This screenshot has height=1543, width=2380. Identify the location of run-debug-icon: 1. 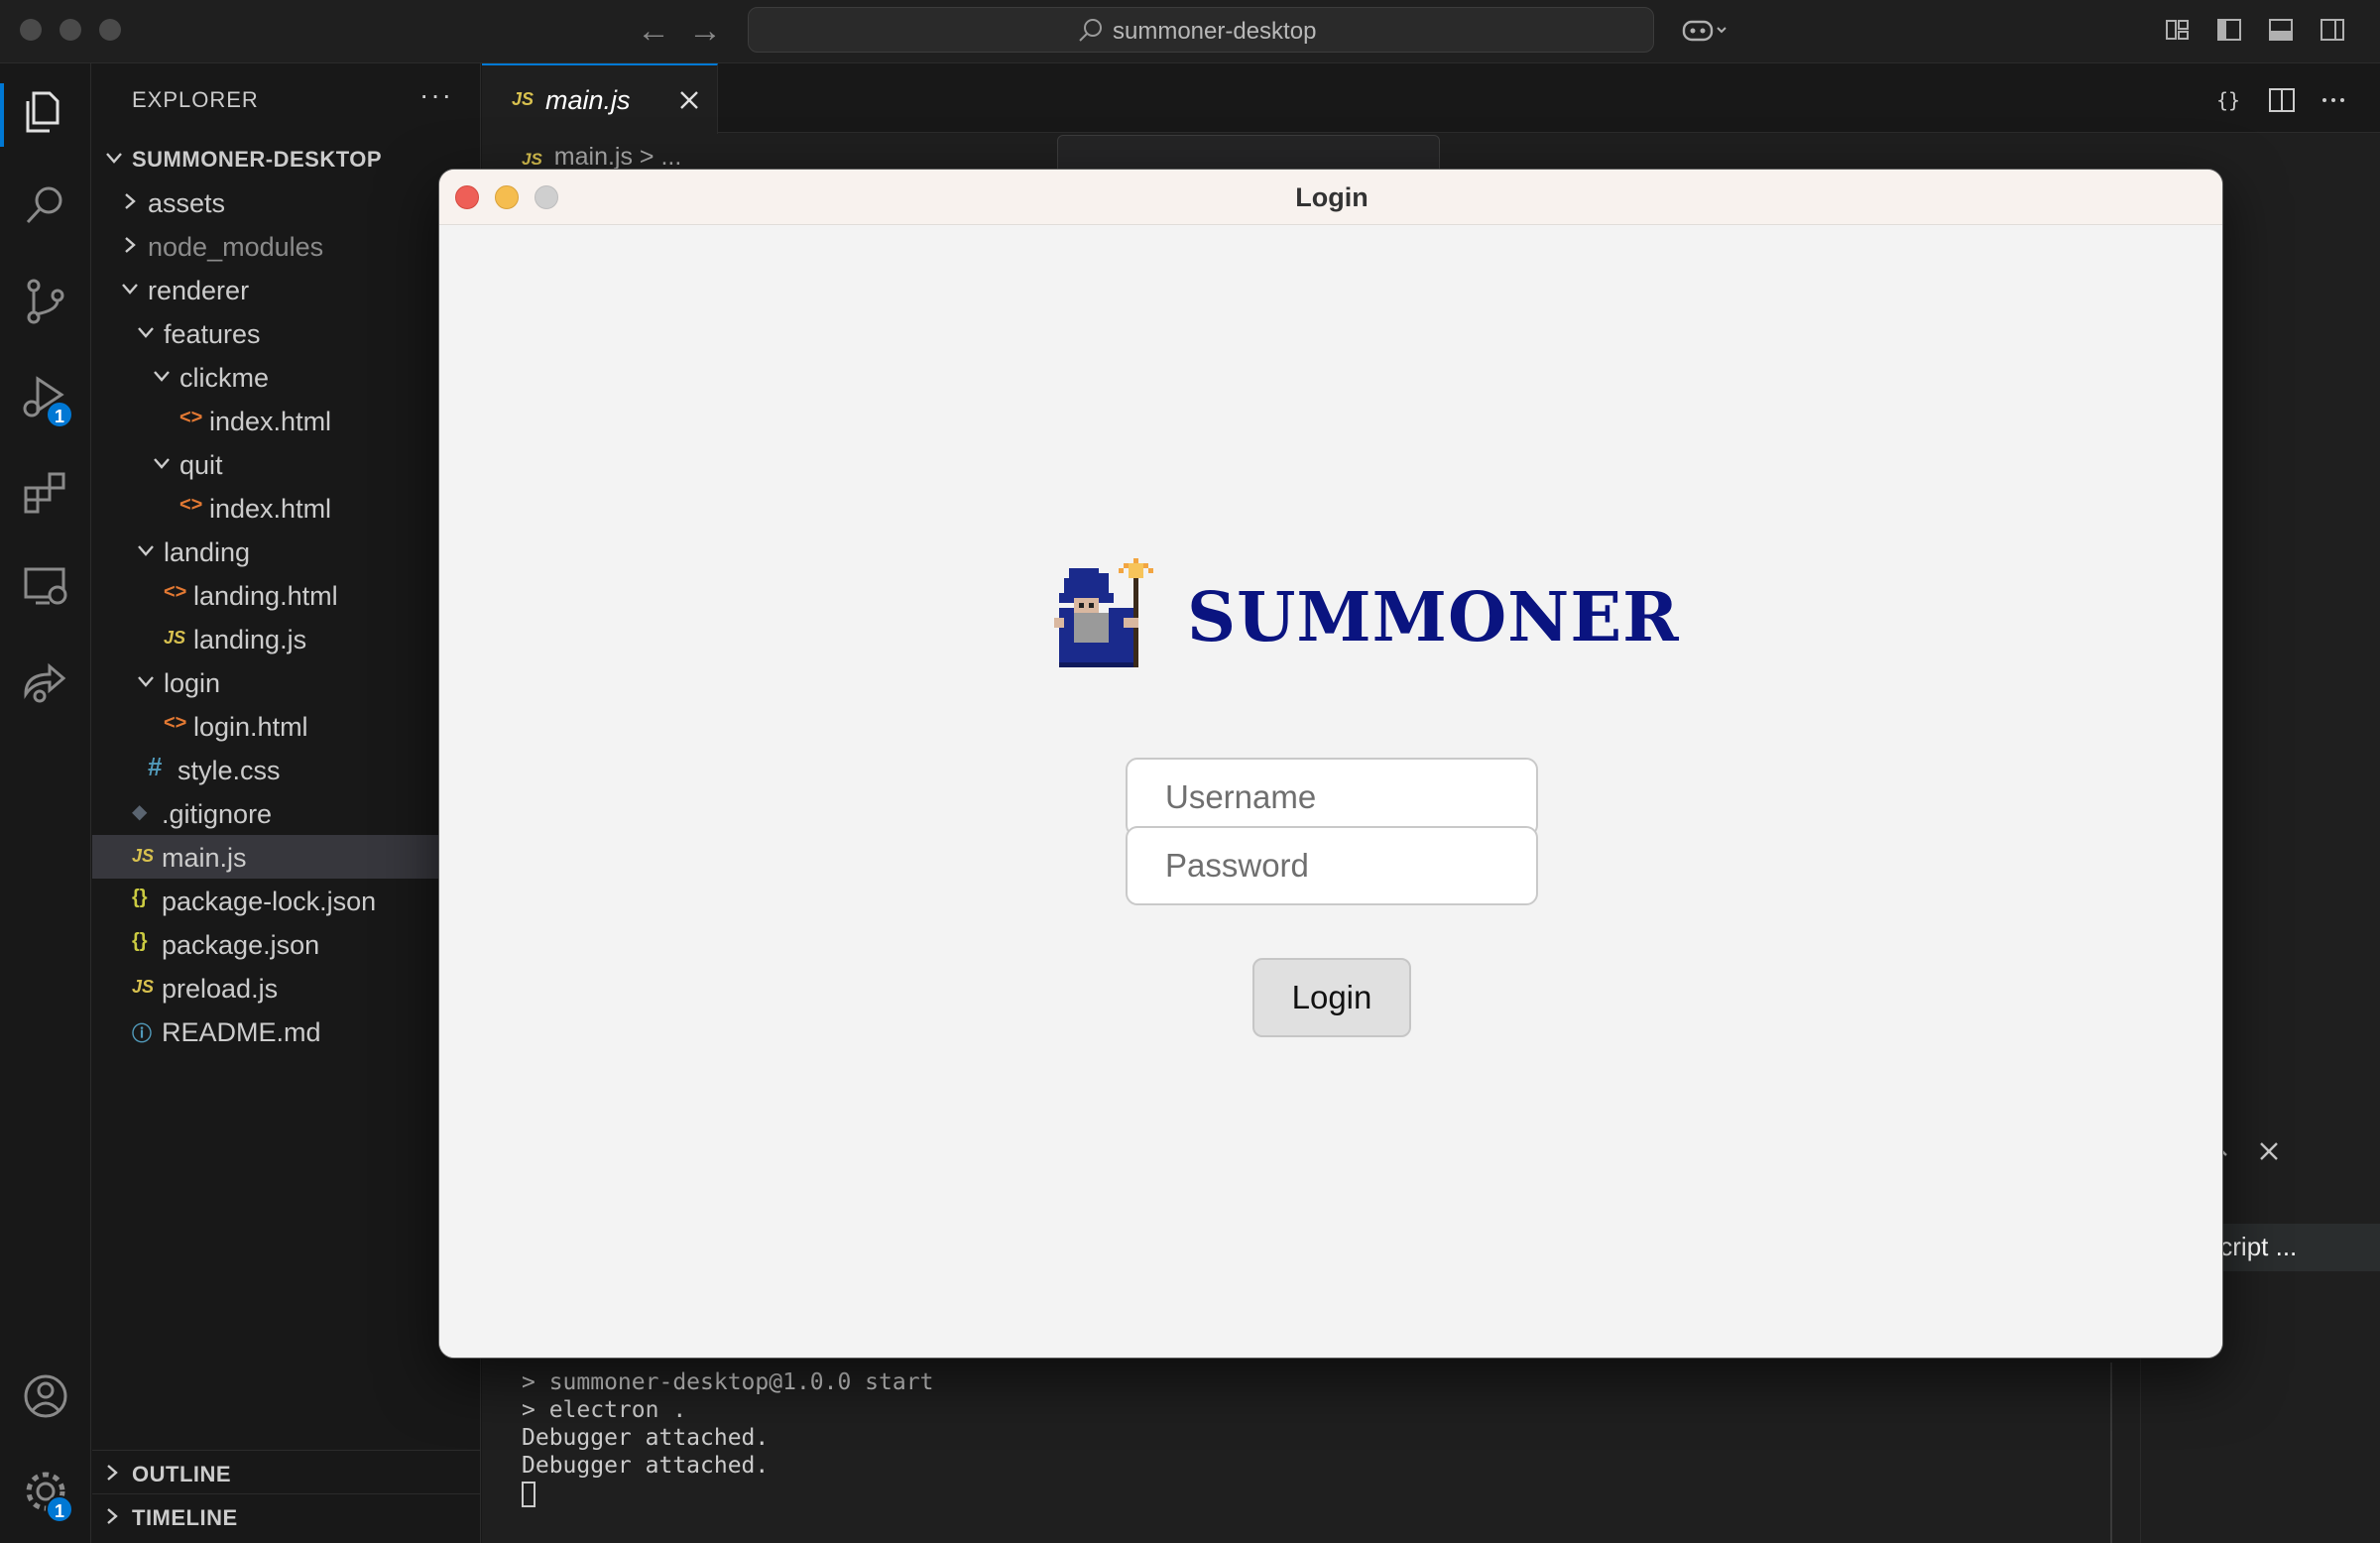
(46, 399).